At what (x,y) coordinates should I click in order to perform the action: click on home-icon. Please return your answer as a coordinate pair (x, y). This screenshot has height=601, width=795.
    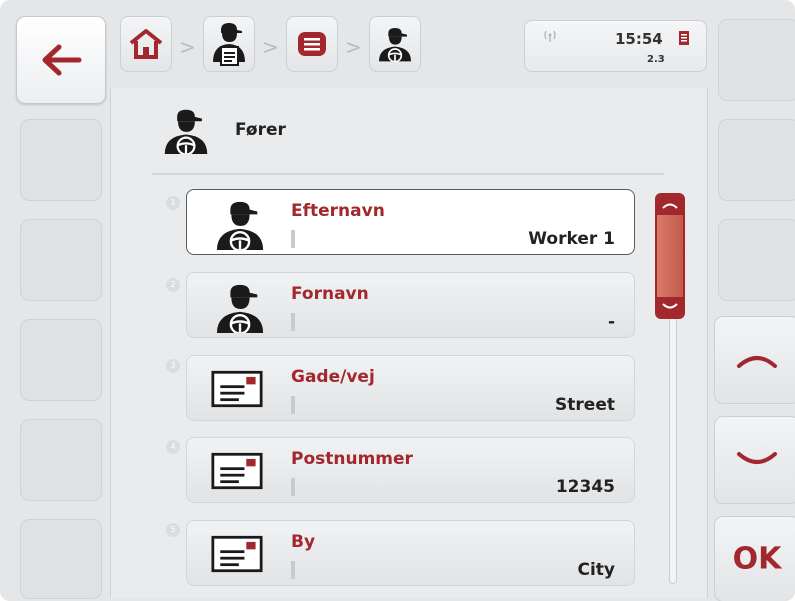
    Looking at the image, I should click on (146, 44).